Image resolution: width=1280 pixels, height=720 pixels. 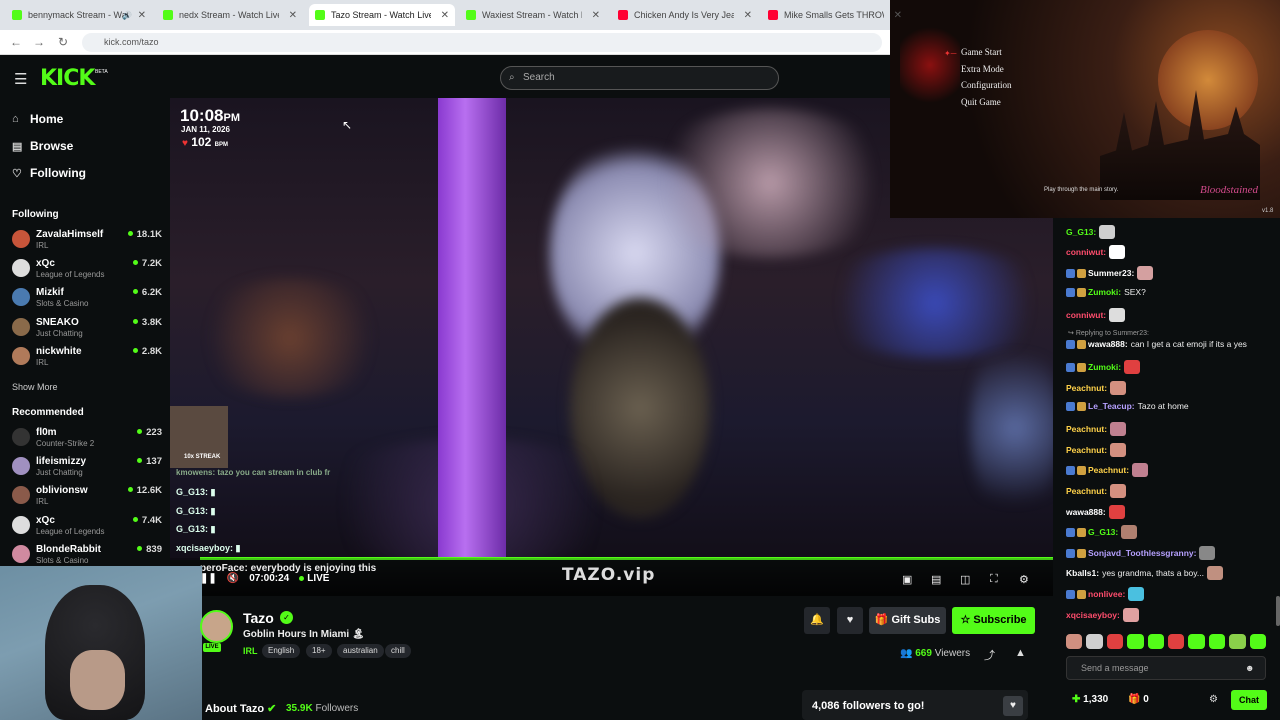 What do you see at coordinates (127, 15) in the screenshot?
I see `tab-audio-icon: 🔊` at bounding box center [127, 15].